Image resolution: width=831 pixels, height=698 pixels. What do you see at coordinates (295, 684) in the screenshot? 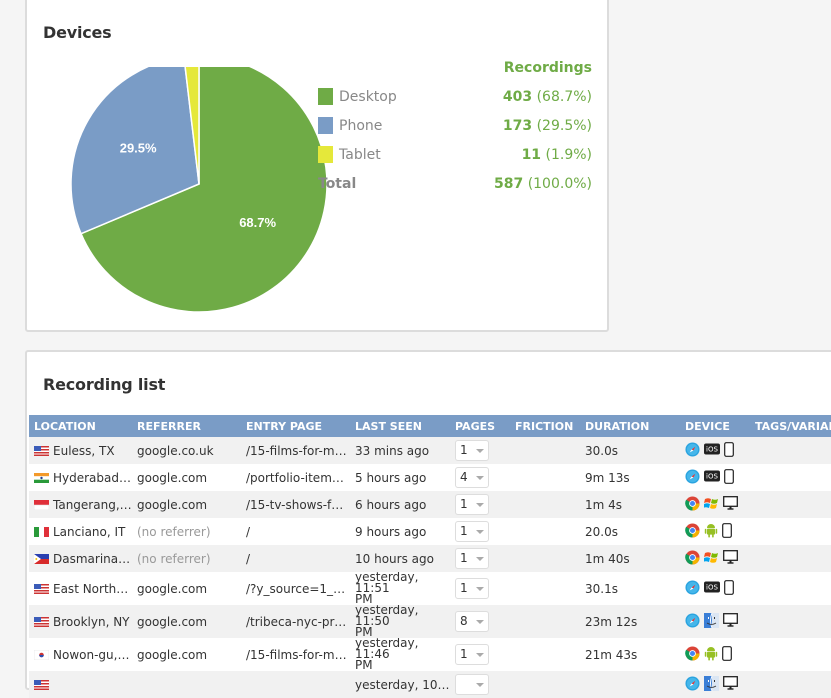
I see `entry-page-cell` at bounding box center [295, 684].